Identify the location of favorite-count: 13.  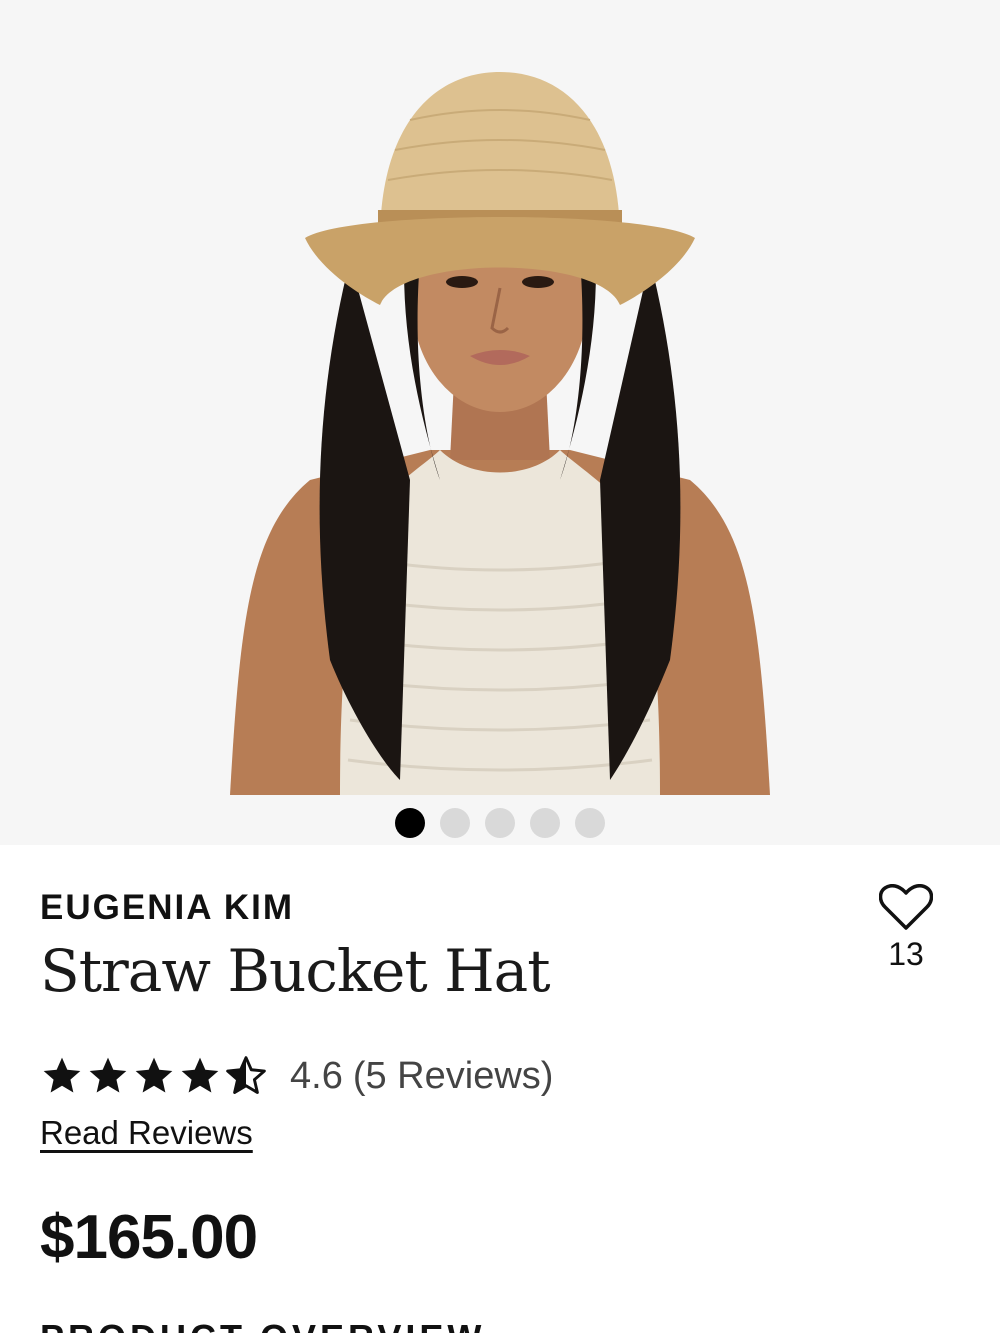
(906, 954).